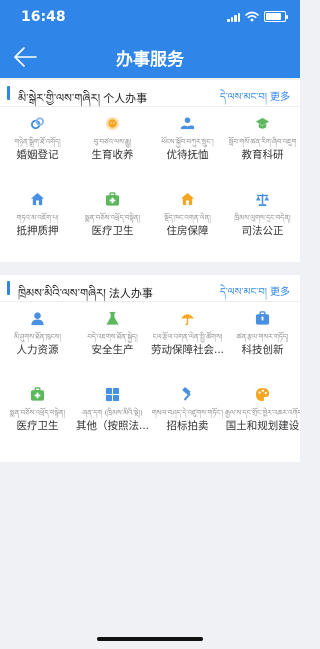 This screenshot has width=320, height=649. I want to click on service-bidding-auction: གསལ་བཤད་དེ་འཛུགས་གཏོང་། 招标拍卖, so click(187, 416).